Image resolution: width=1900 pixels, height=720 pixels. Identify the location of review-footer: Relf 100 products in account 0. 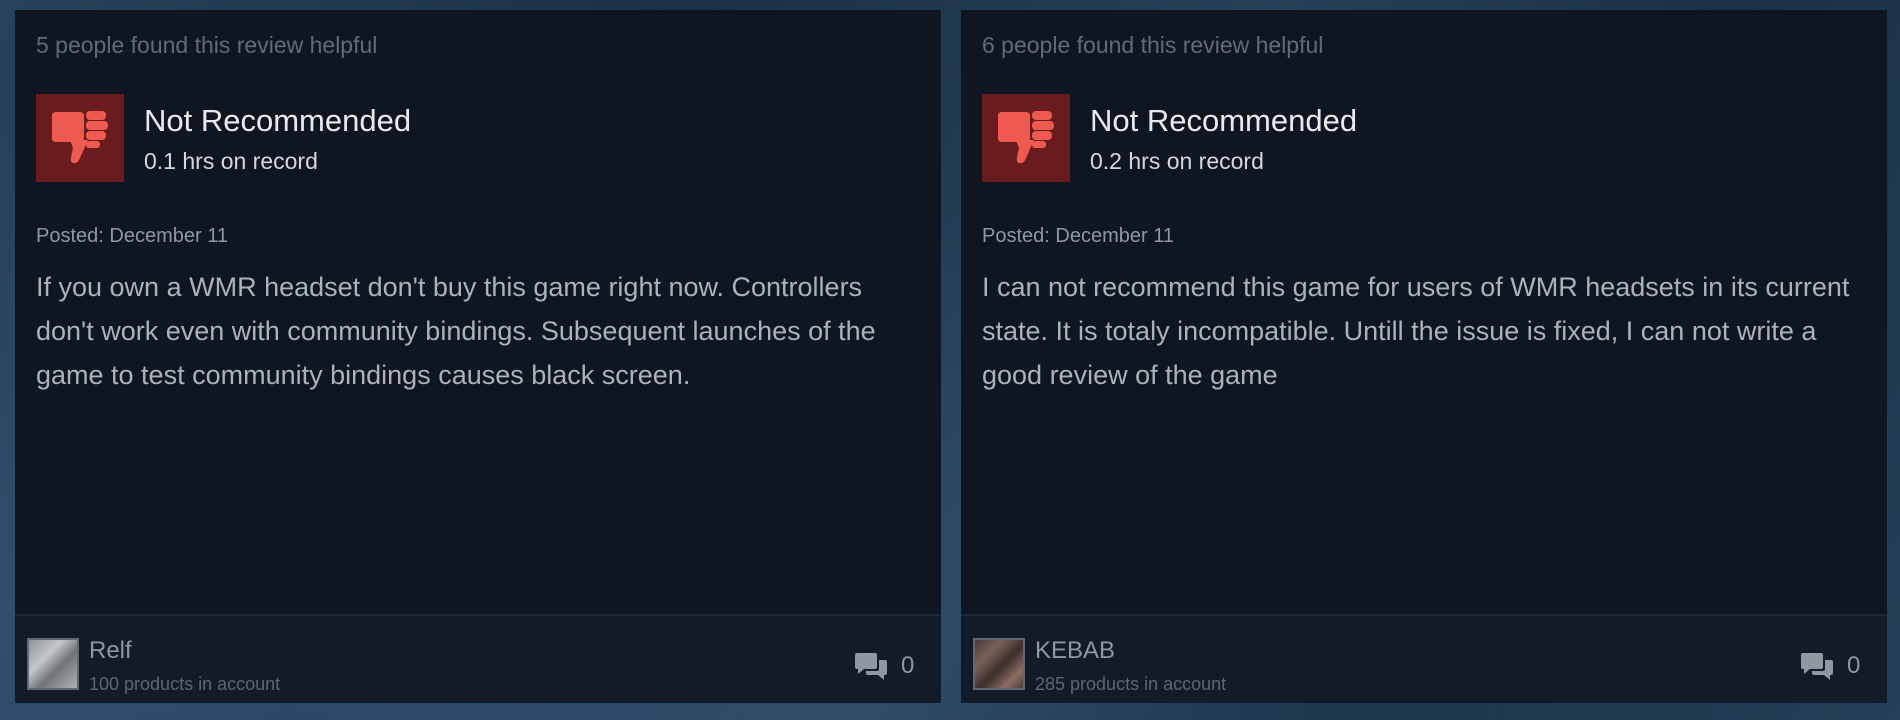
(478, 659).